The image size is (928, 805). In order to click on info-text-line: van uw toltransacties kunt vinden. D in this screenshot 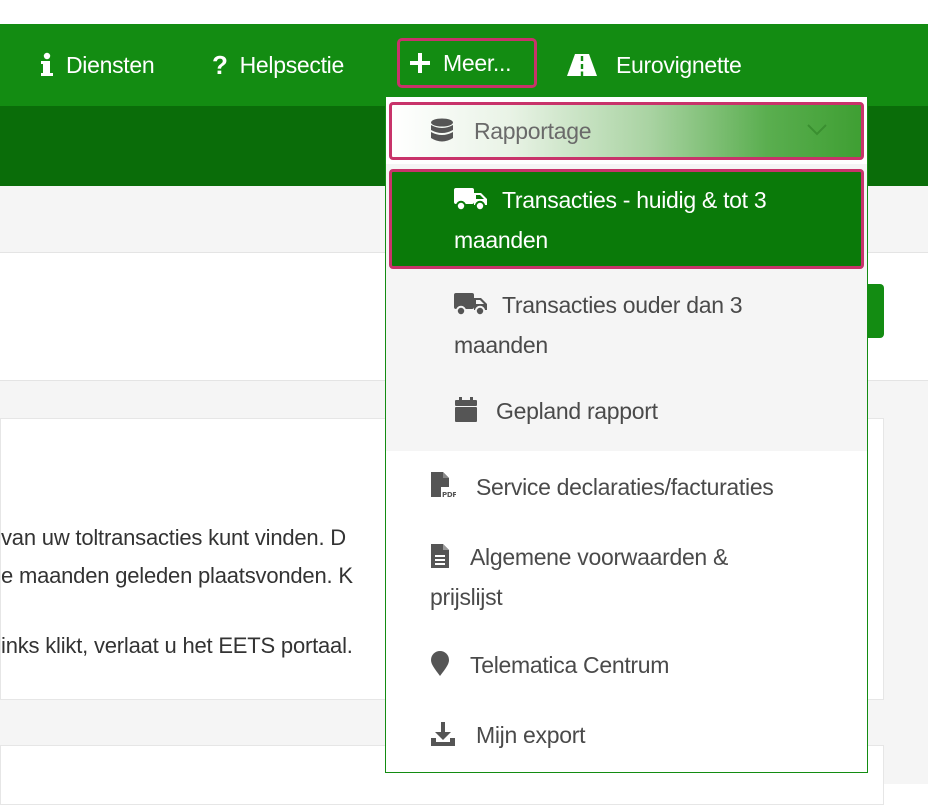, I will do `click(173, 537)`.